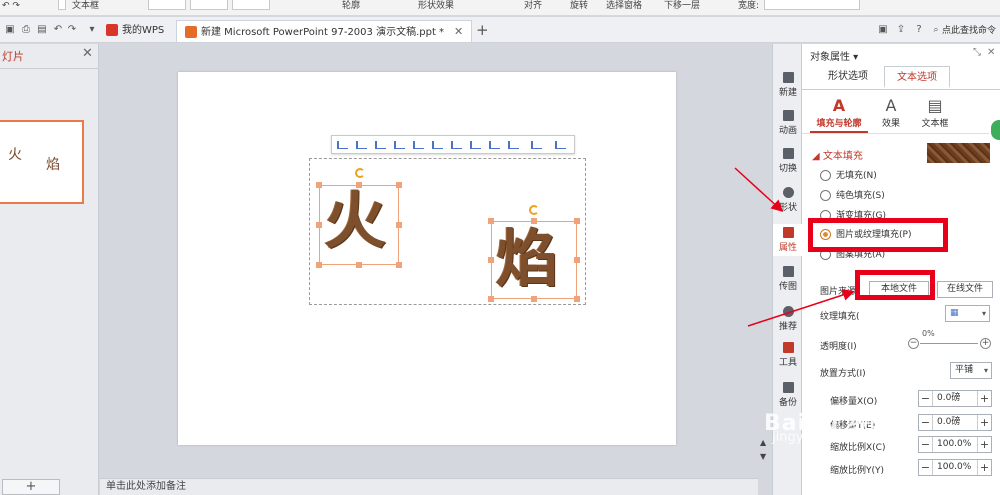 Image resolution: width=1000 pixels, height=495 pixels. I want to click on iconbar-tools: 工具, so click(788, 355).